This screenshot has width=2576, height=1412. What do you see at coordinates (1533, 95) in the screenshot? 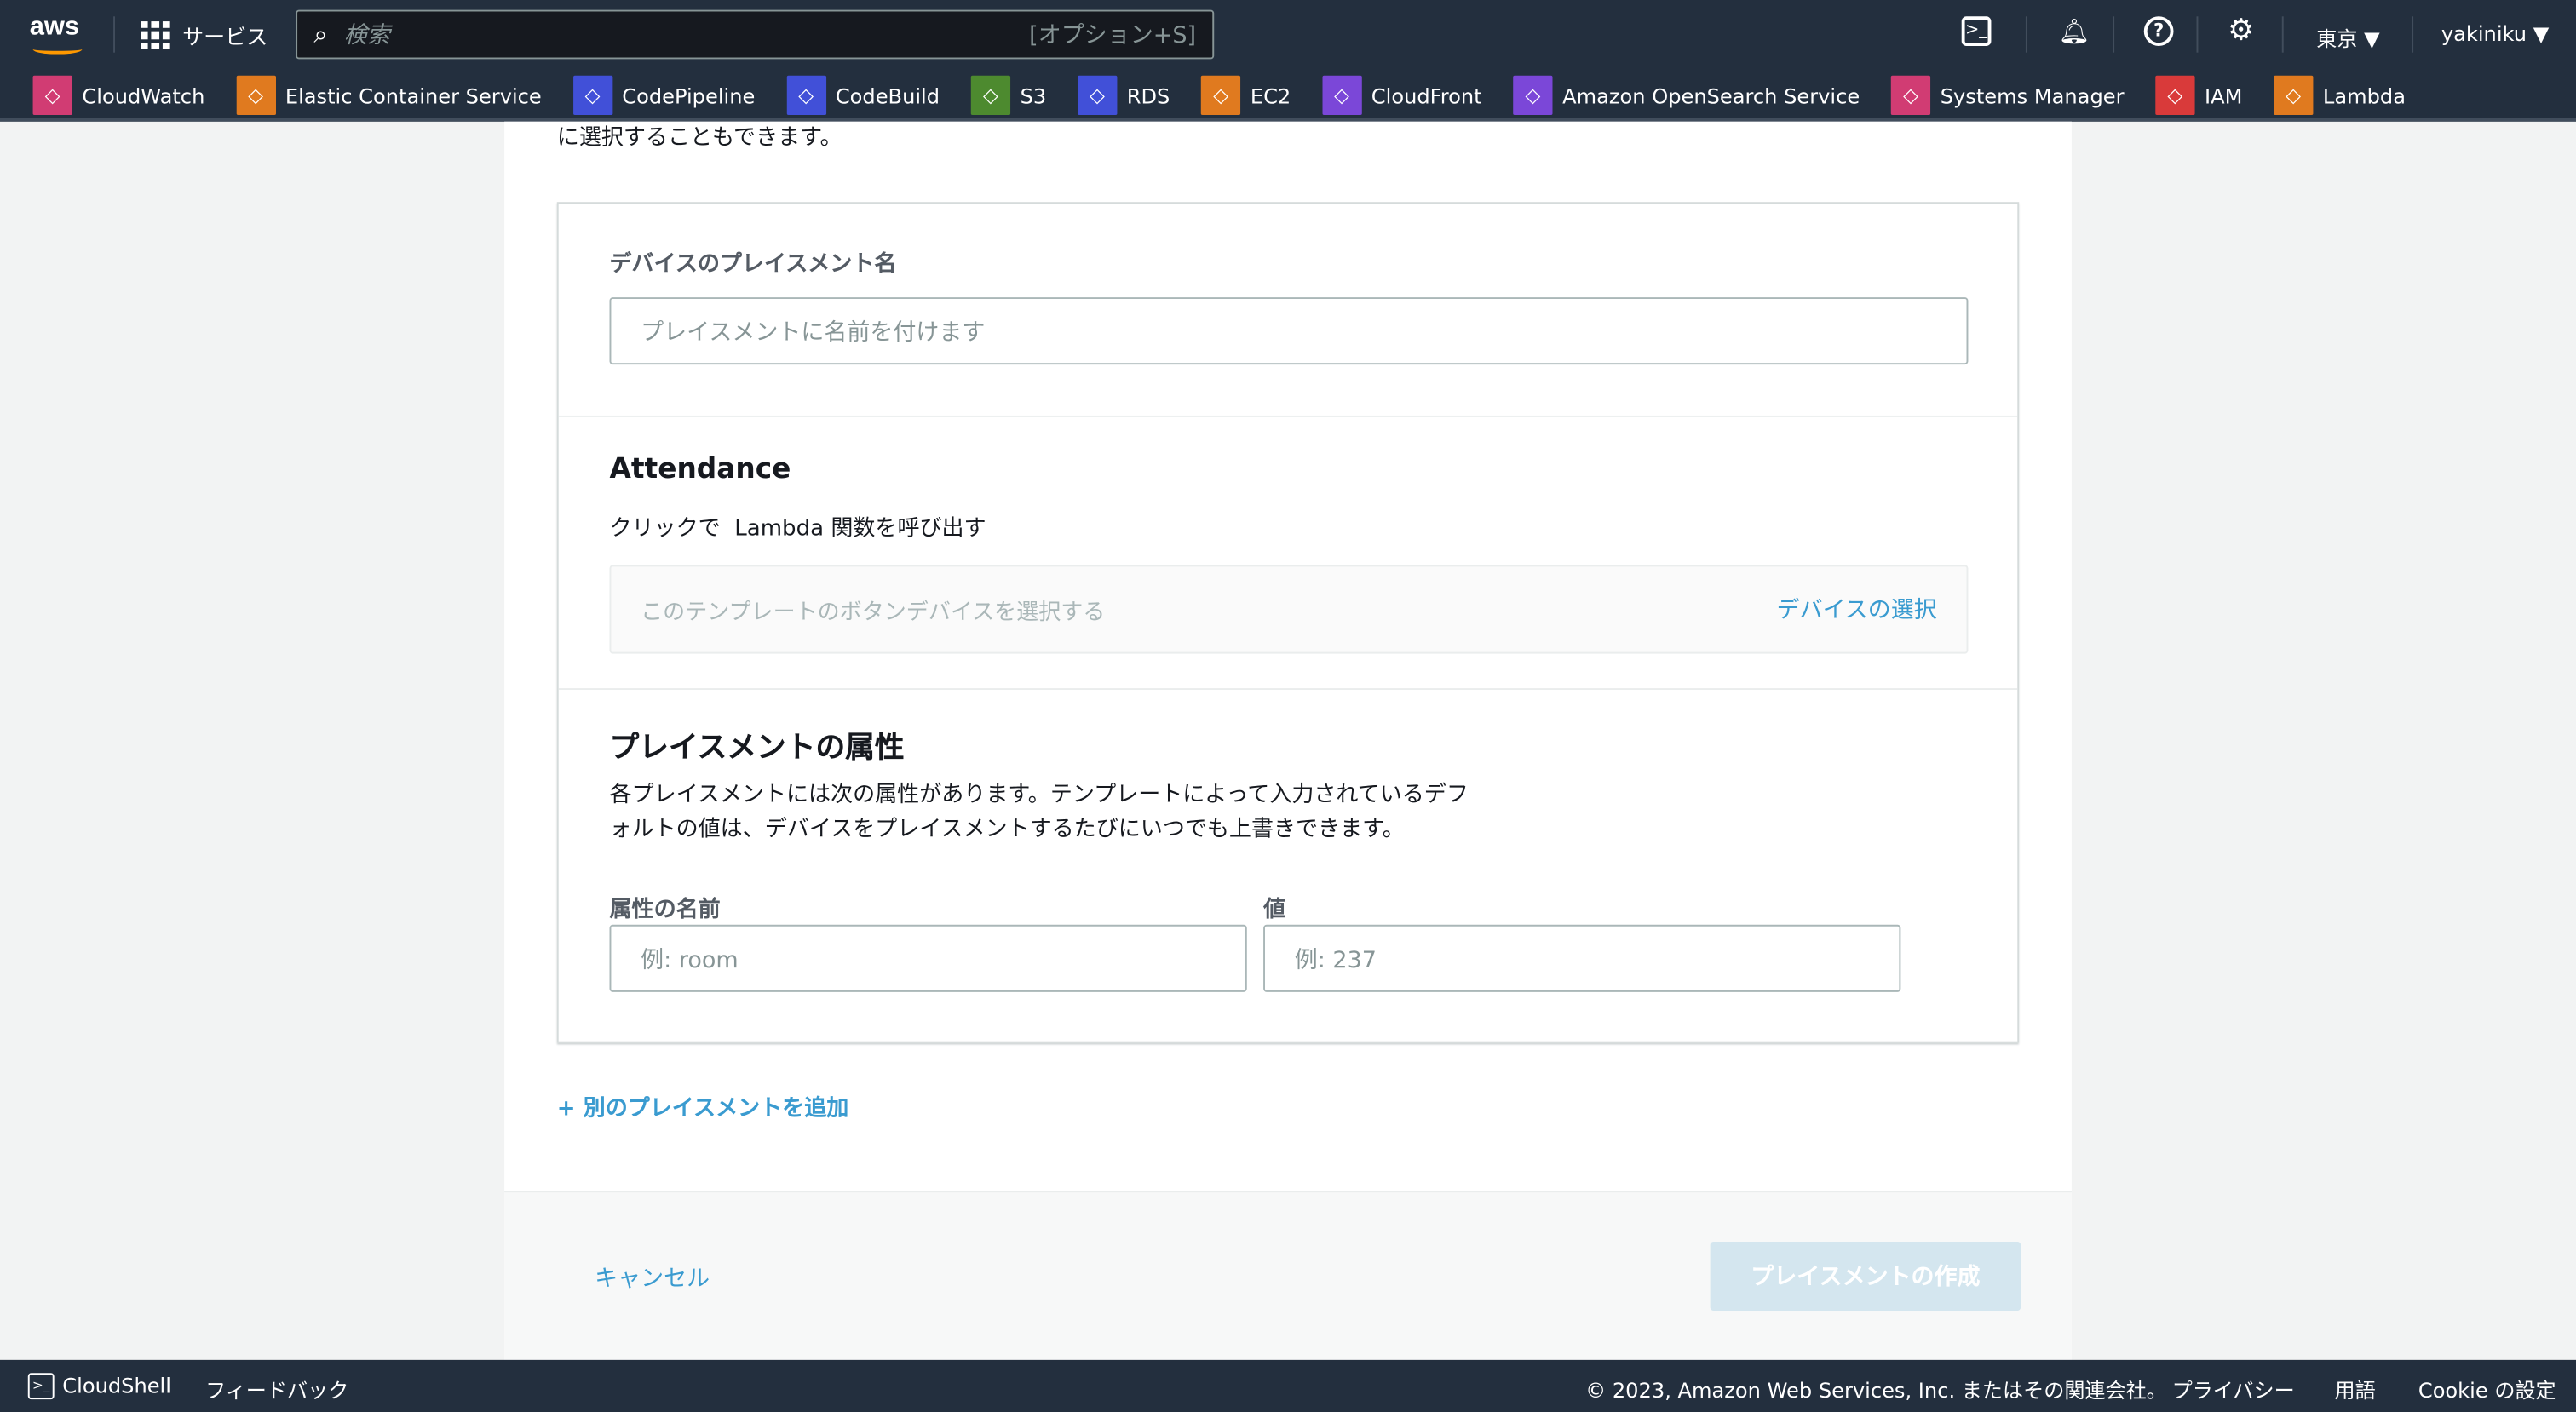
I see `opensearch-icon: ◇` at bounding box center [1533, 95].